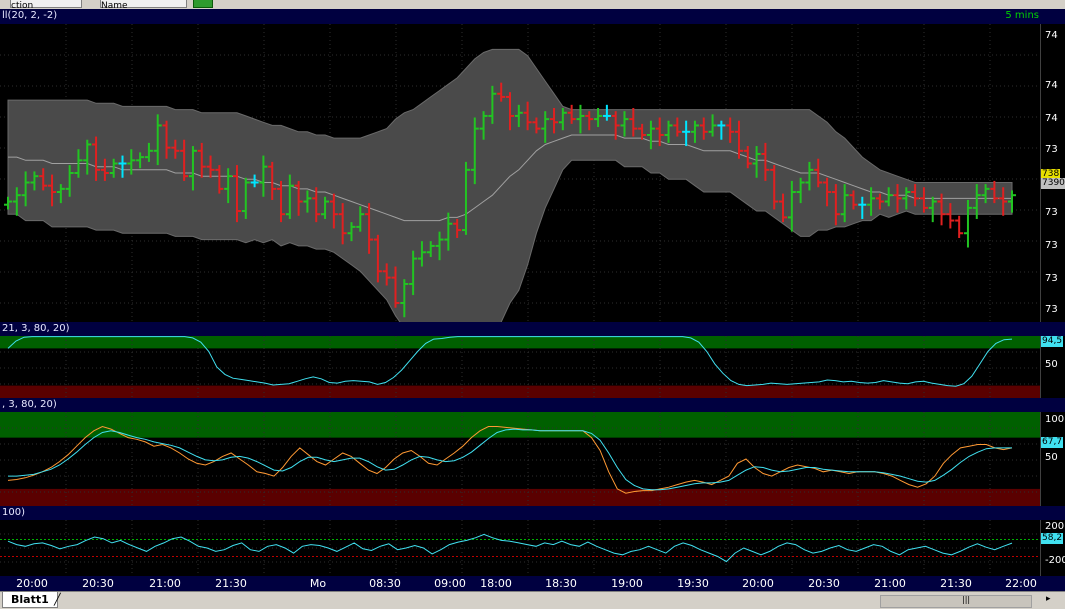 The height and width of the screenshot is (609, 1065). I want to click on sheet-tab-blatt1: Blatt1, so click(30, 600).